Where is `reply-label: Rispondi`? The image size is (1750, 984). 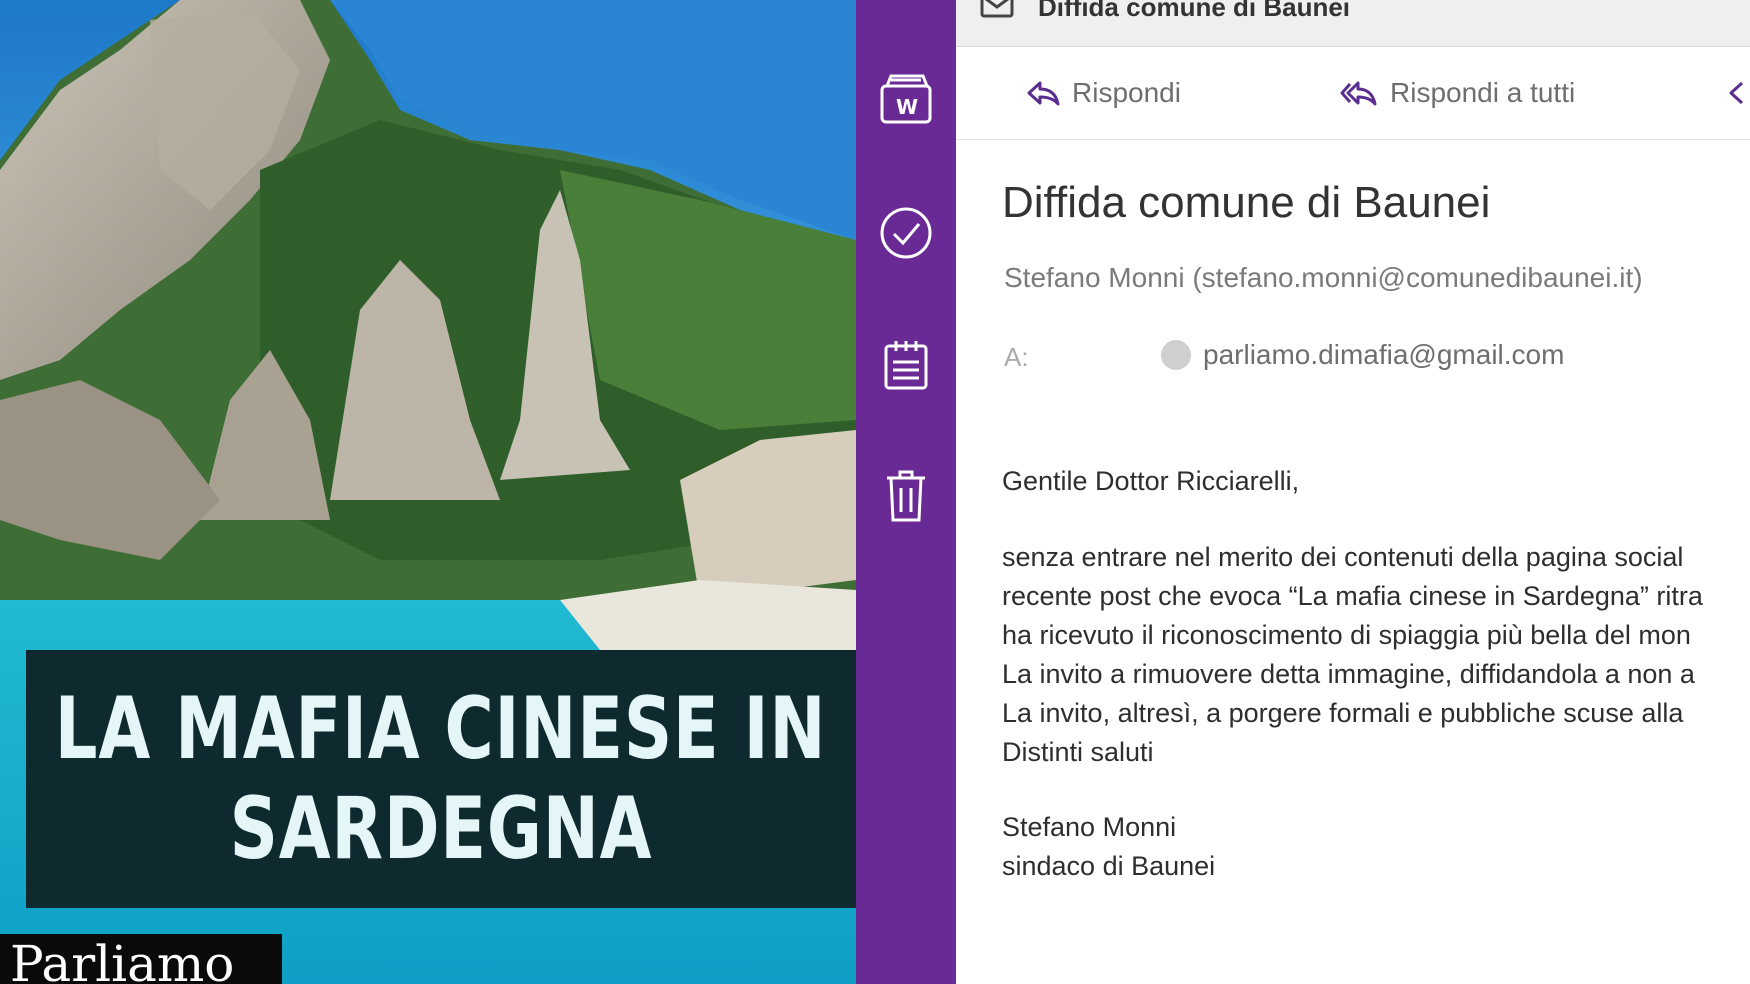
reply-label: Rispondi is located at coordinates (1126, 92).